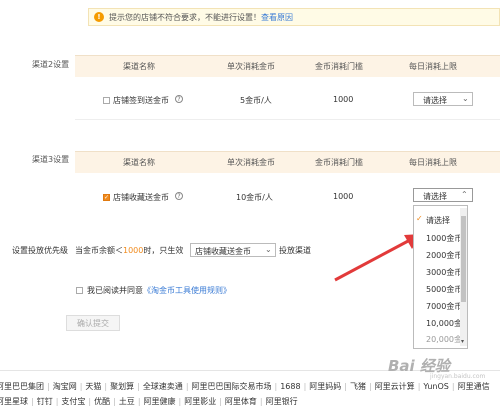  Describe the element at coordinates (241, 401) in the screenshot. I see `footer-link: 阿里体育` at that location.